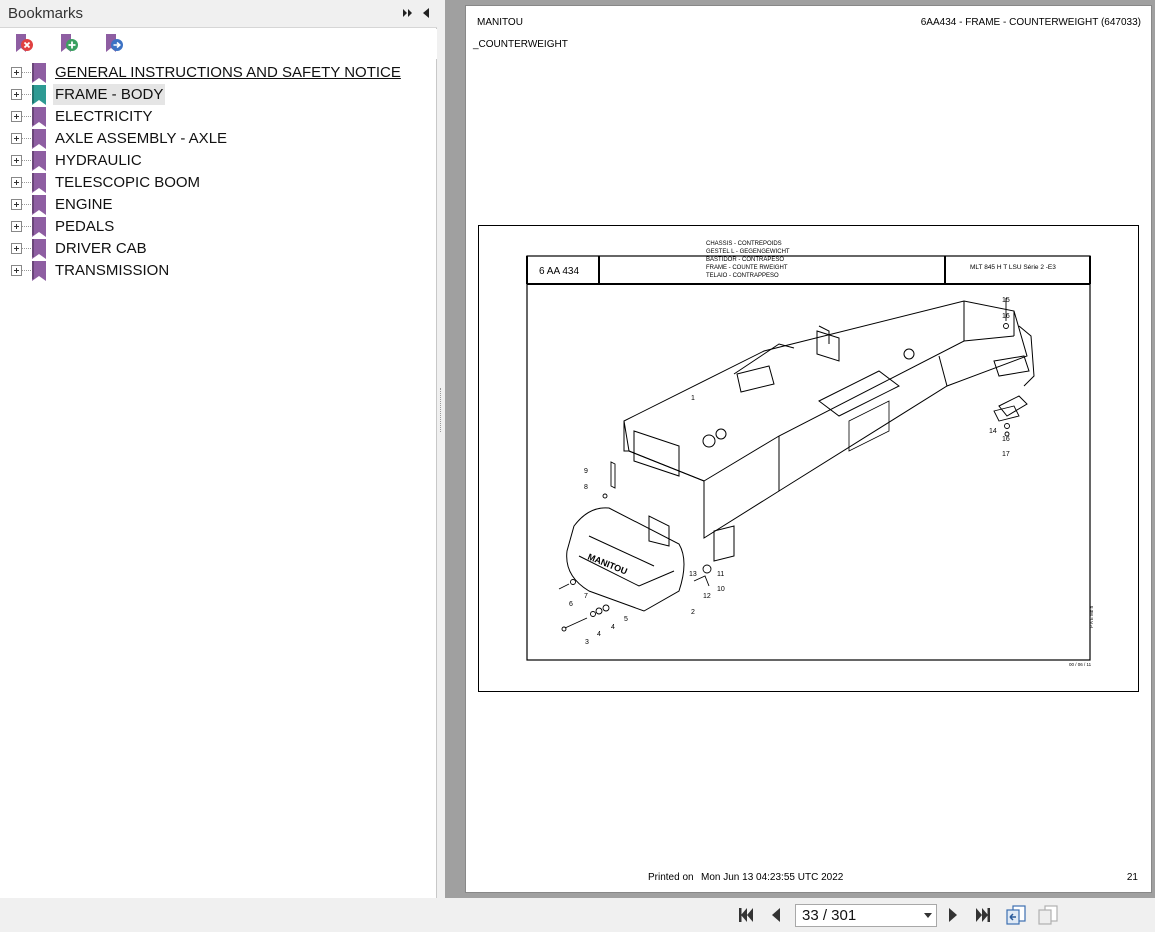 The width and height of the screenshot is (1155, 932). What do you see at coordinates (46, 13) in the screenshot?
I see `bookmarks-panel-title: Bookmarks` at bounding box center [46, 13].